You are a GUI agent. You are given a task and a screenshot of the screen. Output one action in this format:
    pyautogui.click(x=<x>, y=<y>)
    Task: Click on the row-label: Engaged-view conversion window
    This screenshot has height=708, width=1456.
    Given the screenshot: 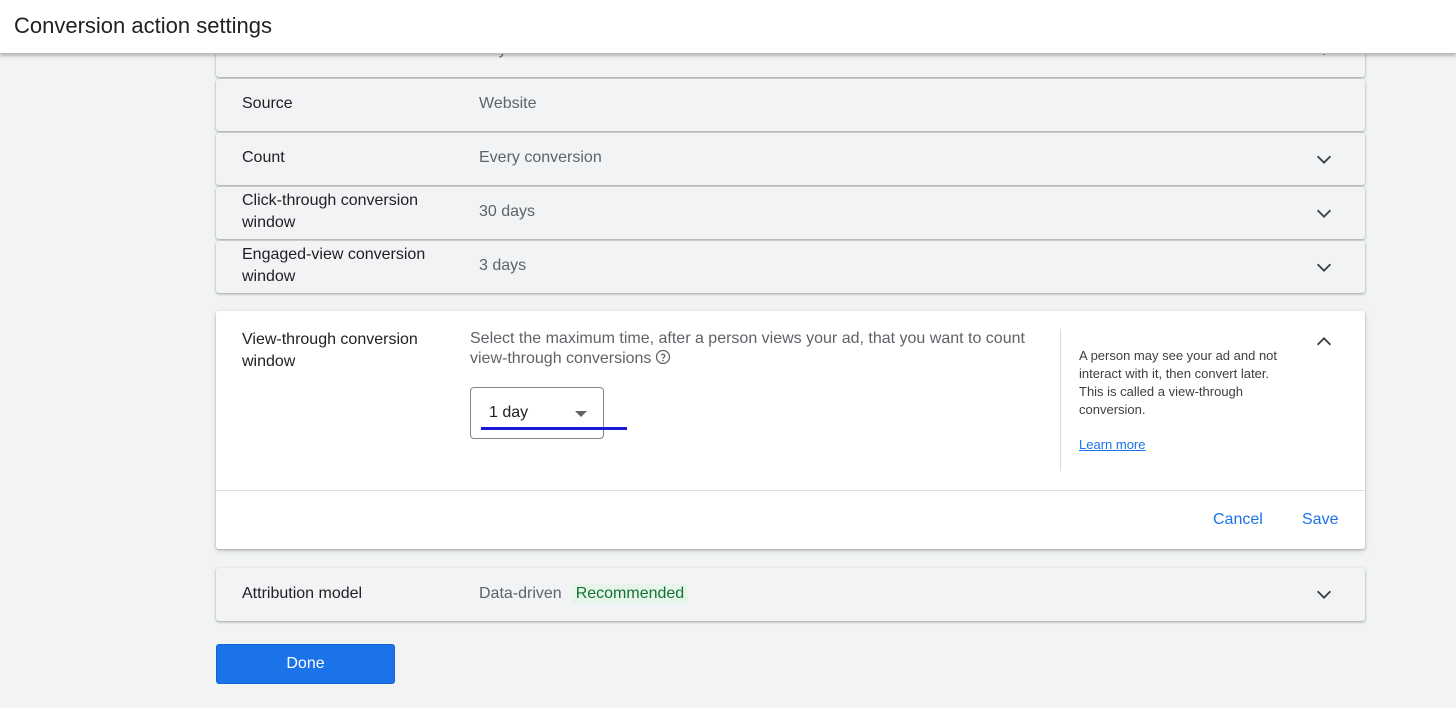 What is the action you would take?
    pyautogui.click(x=334, y=265)
    